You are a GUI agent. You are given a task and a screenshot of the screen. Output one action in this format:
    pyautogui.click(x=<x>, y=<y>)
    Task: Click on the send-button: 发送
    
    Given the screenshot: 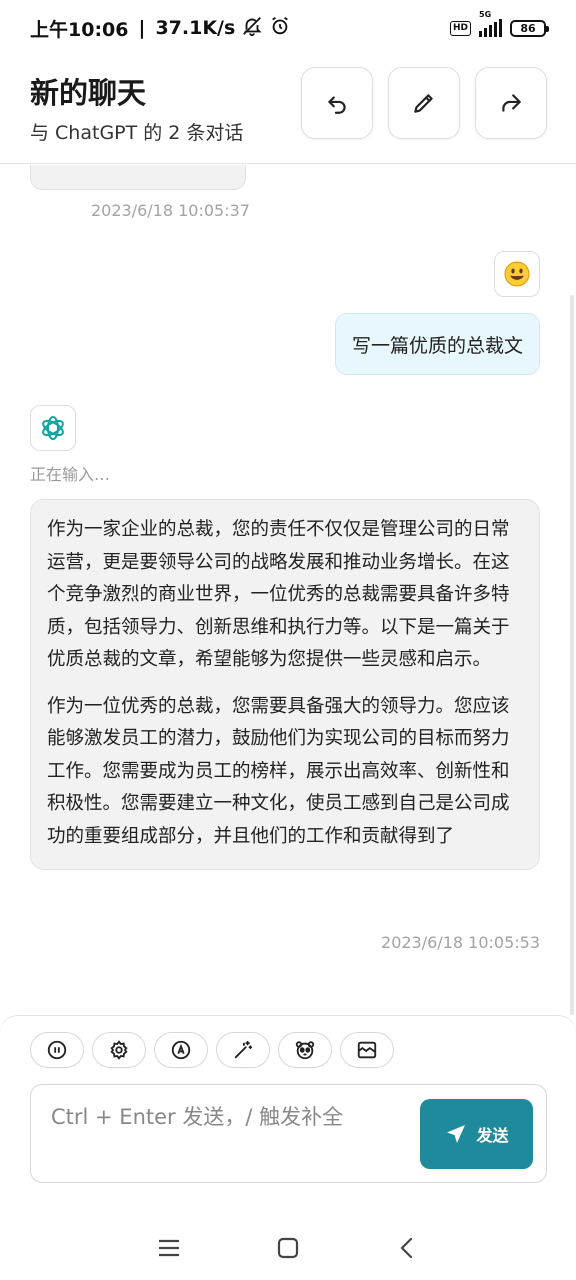 What is the action you would take?
    pyautogui.click(x=476, y=1134)
    